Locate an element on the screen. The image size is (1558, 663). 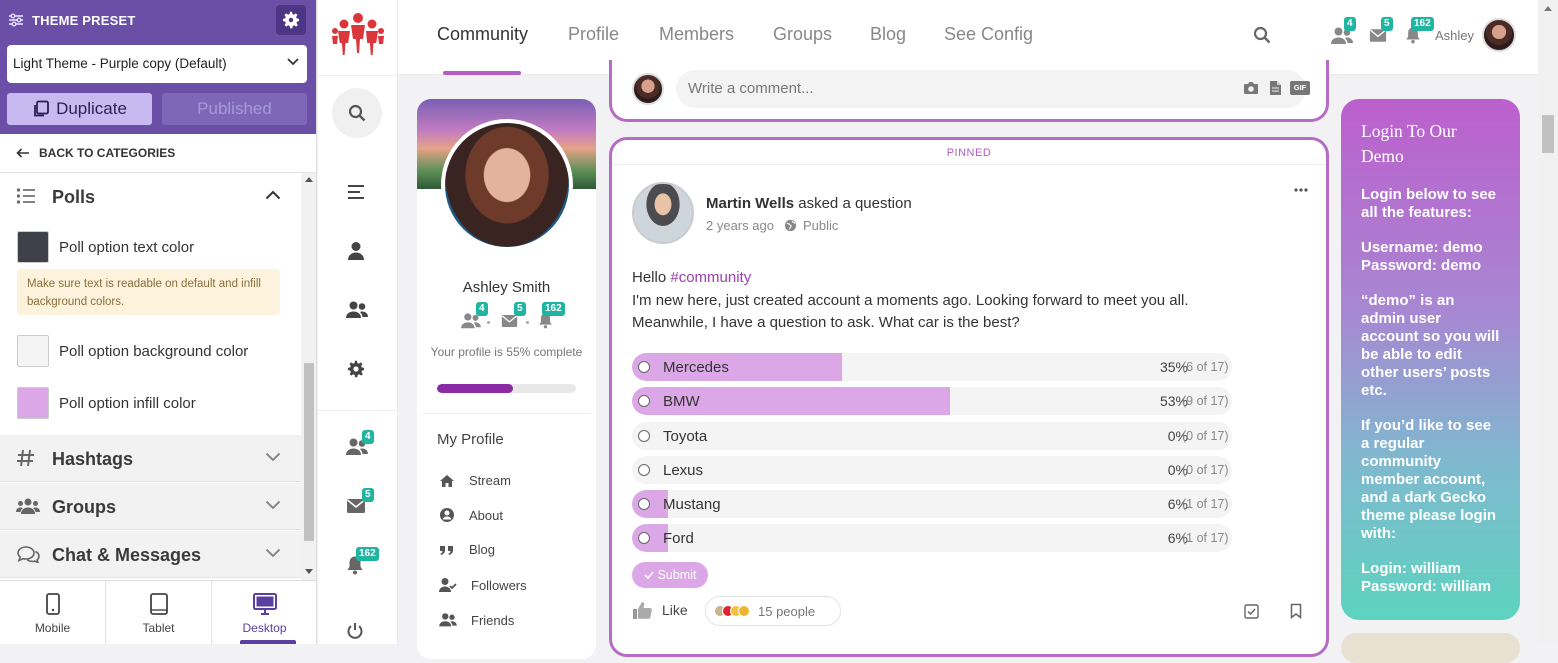
profile-menu-blog: Blog is located at coordinates (467, 549).